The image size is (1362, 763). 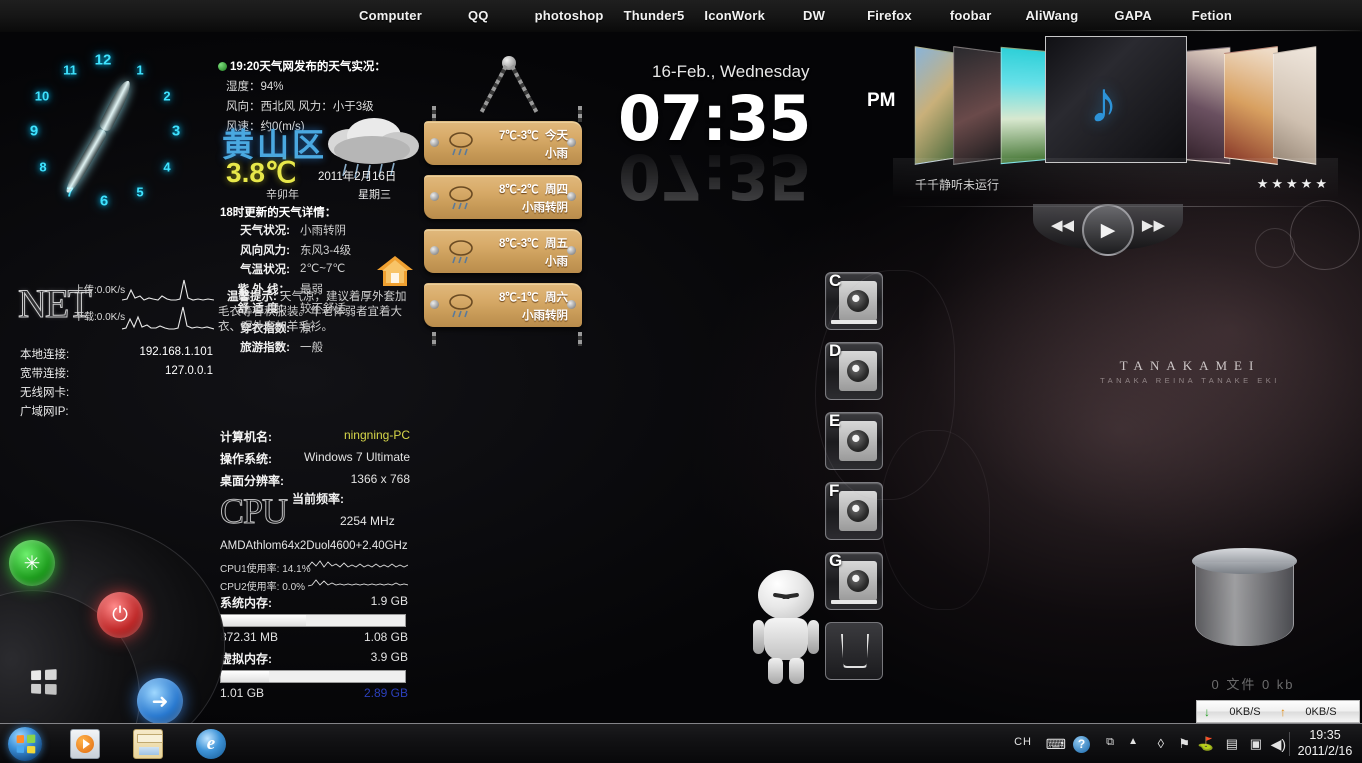 What do you see at coordinates (434, 339) in the screenshot?
I see `chain-bottom-left` at bounding box center [434, 339].